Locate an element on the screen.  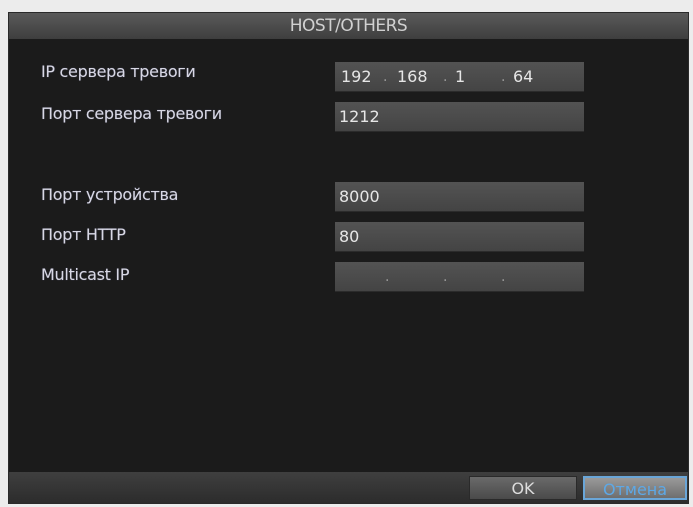
ip-octet-1: 192 is located at coordinates (356, 77).